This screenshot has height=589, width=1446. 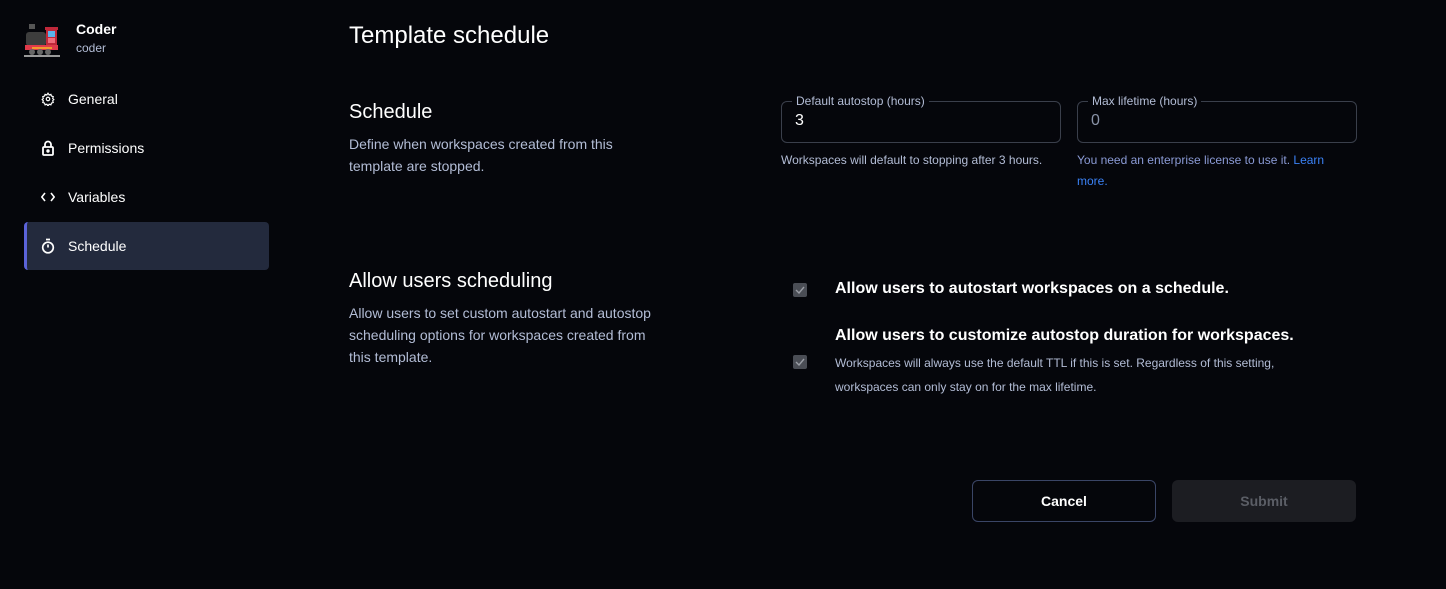 I want to click on max-lifetime-field: Max lifetime (hours), so click(x=1217, y=118).